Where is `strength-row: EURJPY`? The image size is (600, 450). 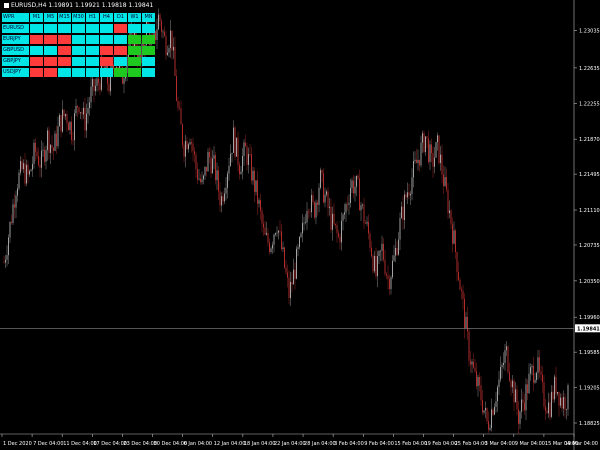 strength-row: EURJPY is located at coordinates (79, 40).